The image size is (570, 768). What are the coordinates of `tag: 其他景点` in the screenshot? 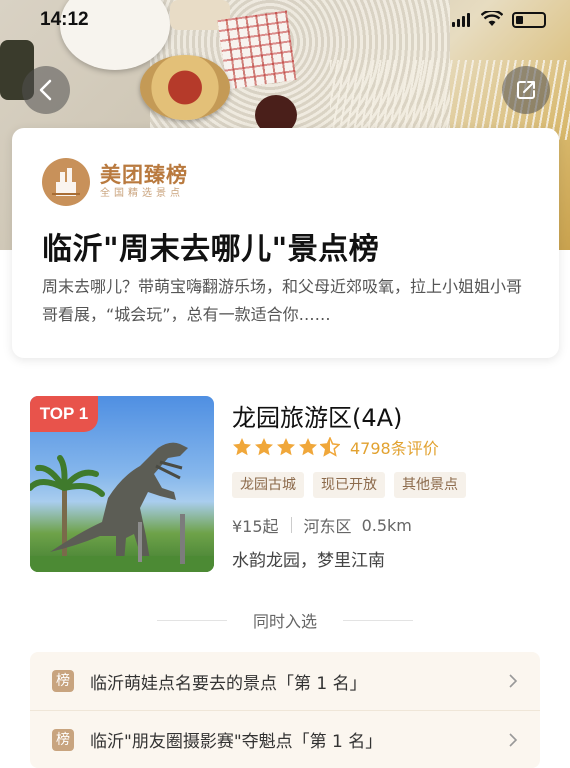 It's located at (430, 485).